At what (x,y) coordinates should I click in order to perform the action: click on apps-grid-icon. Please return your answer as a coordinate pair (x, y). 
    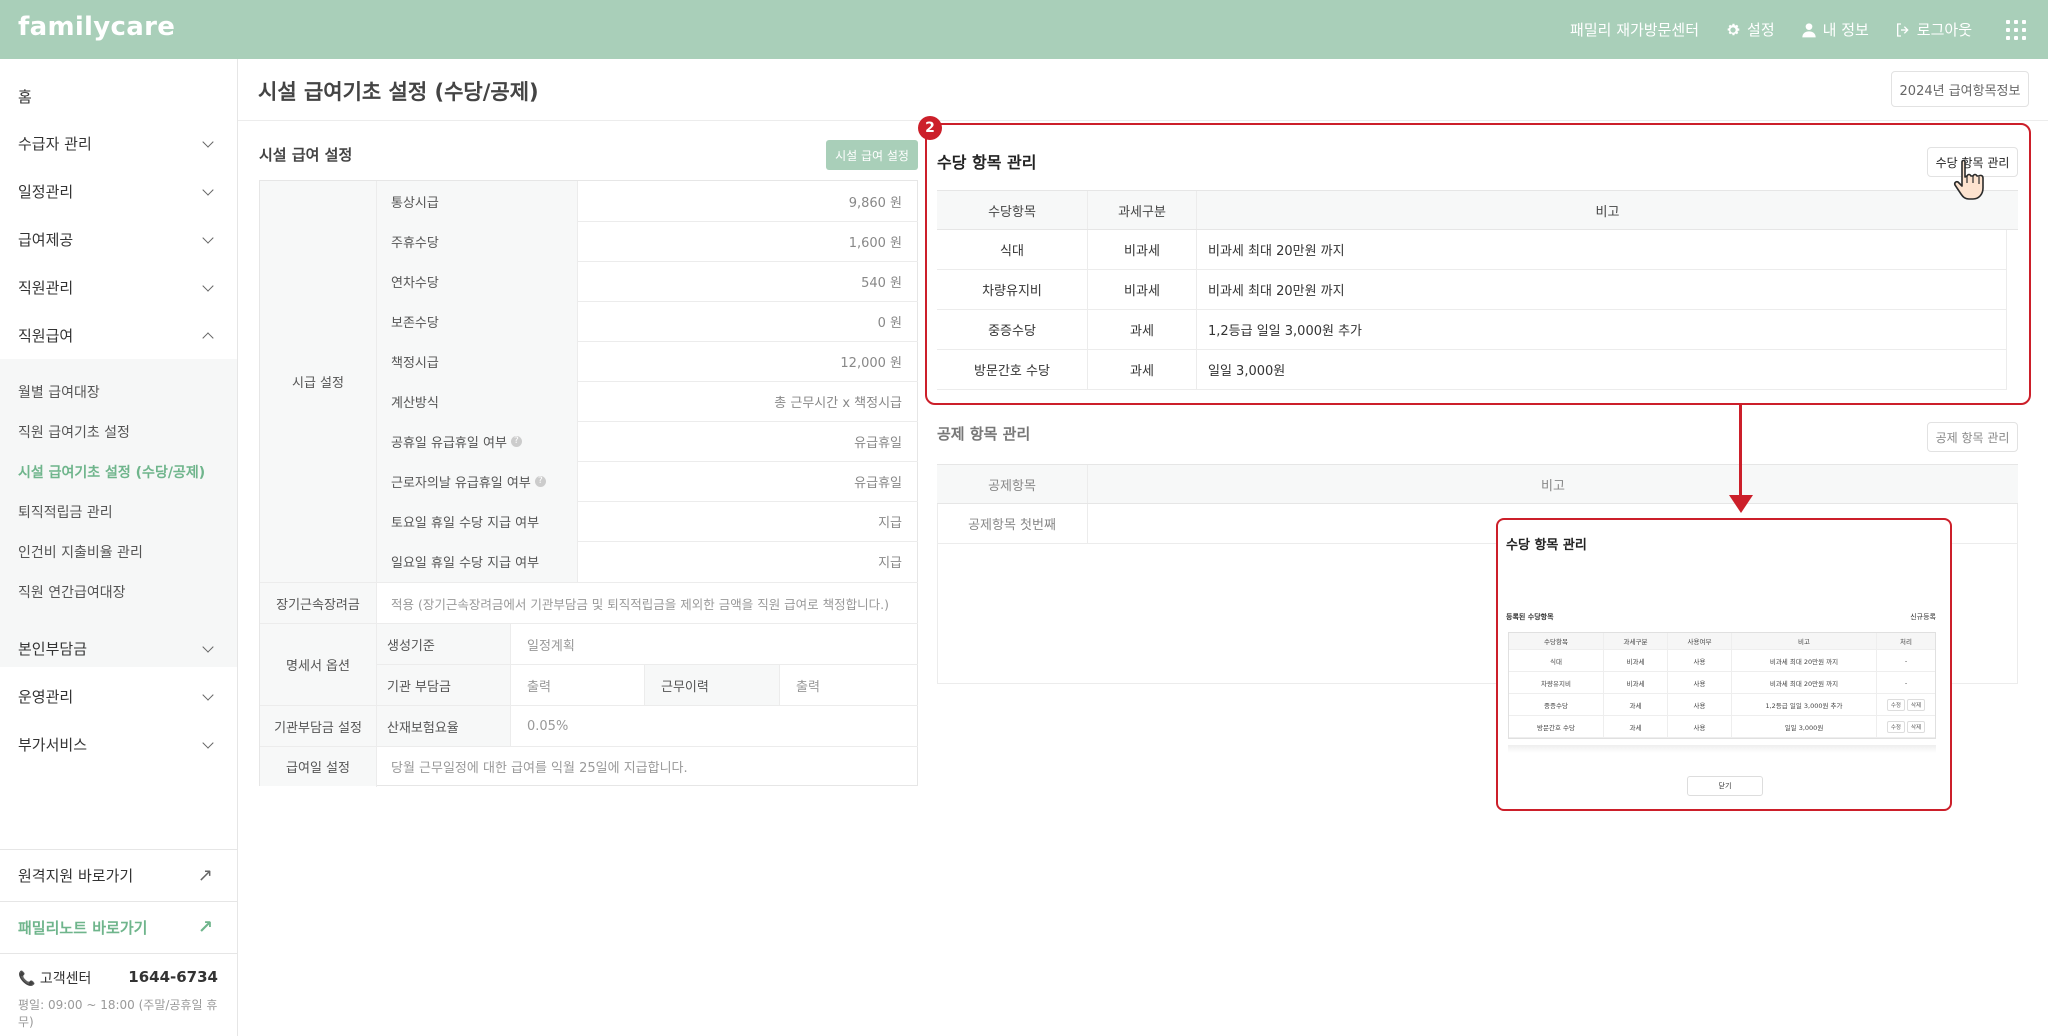
    Looking at the image, I should click on (2016, 29).